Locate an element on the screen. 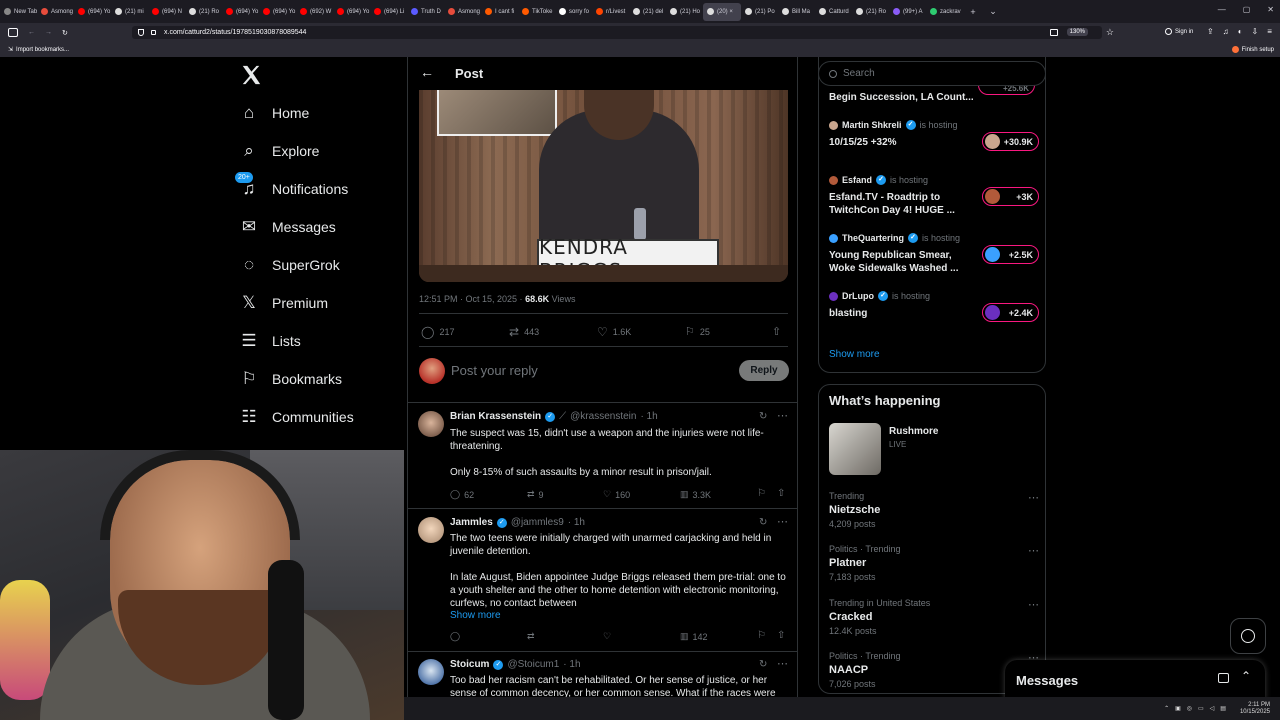  trend-item: Politics · Trending Platner 7,183 posts ⋯ is located at coordinates (934, 563).